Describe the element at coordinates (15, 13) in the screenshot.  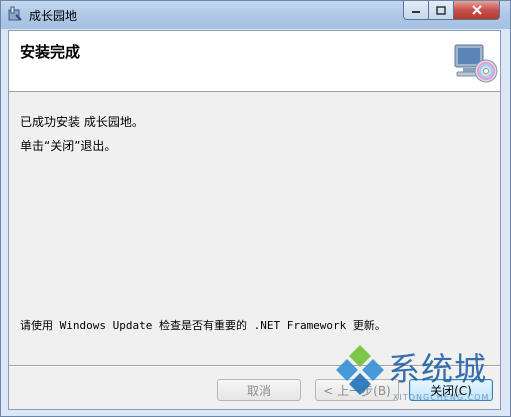
I see `installer-app-icon` at that location.